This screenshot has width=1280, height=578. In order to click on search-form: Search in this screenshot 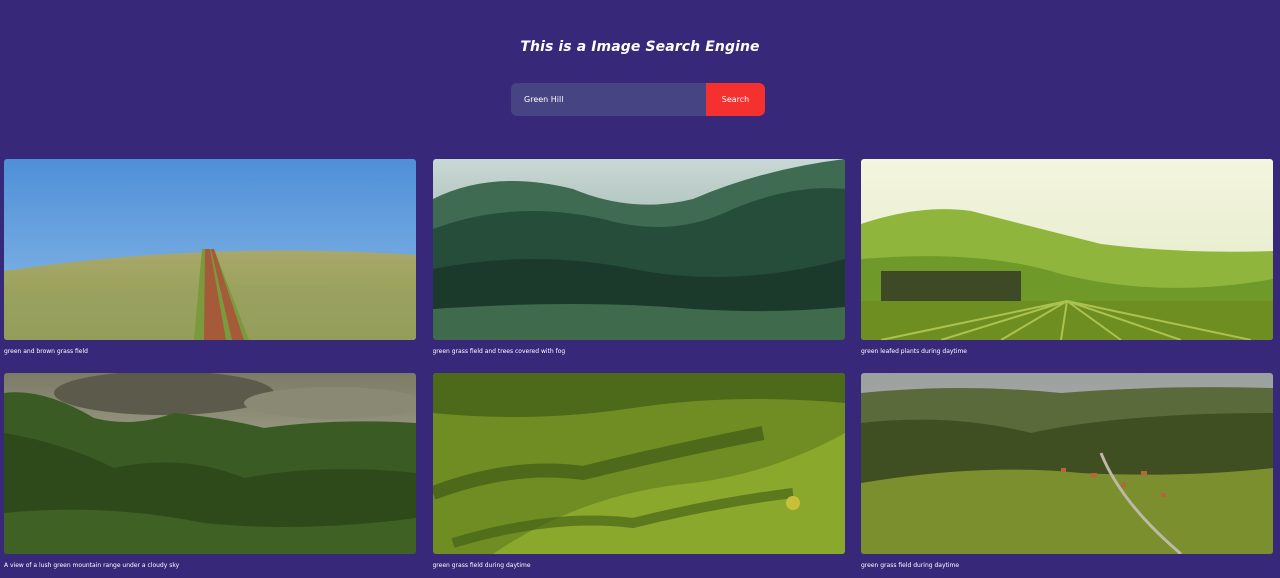, I will do `click(638, 99)`.